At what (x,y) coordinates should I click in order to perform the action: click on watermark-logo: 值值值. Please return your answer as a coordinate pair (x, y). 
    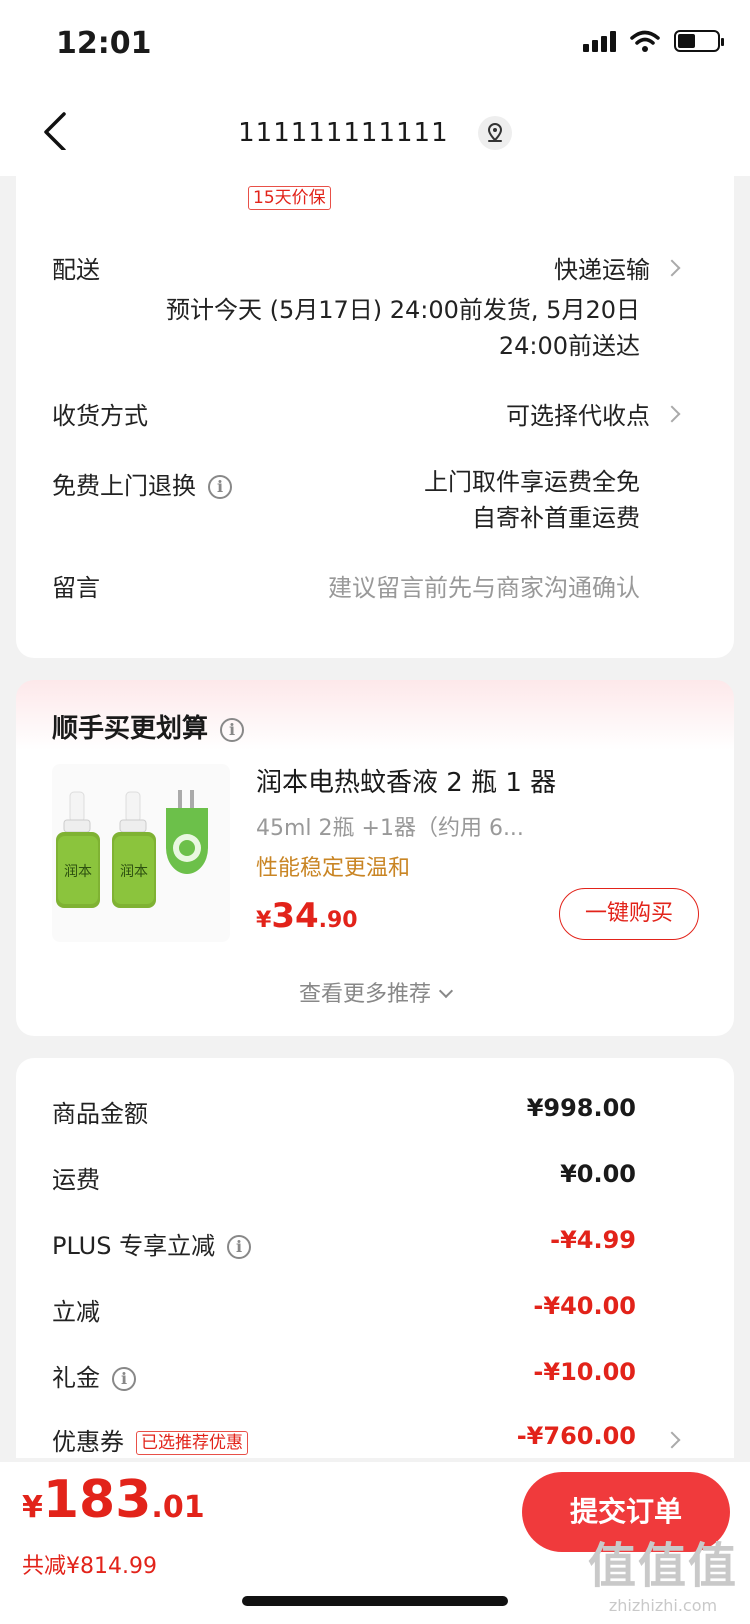
    Looking at the image, I should click on (662, 1566).